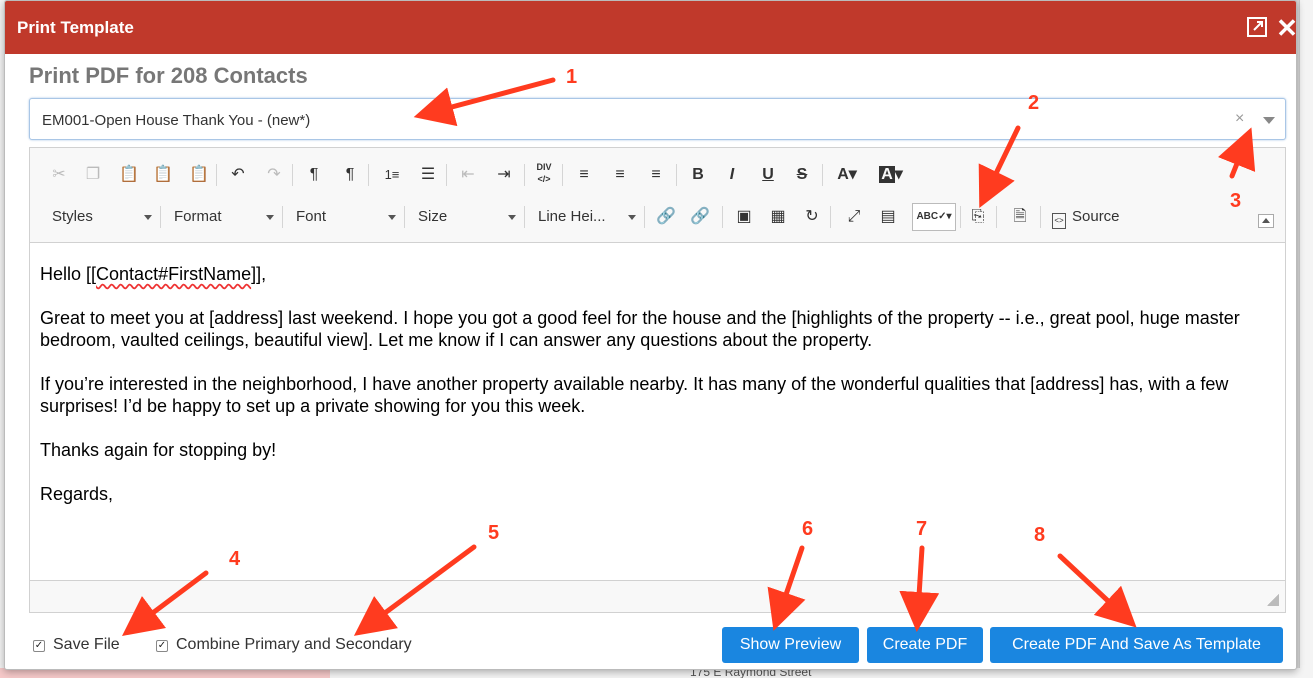 The image size is (1313, 678). I want to click on paste-word-icon: 📋, so click(199, 175).